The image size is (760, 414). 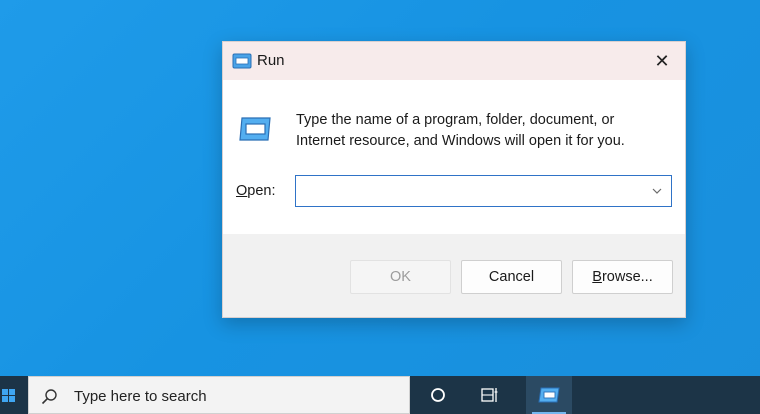 I want to click on cortana-circle-icon, so click(x=438, y=395).